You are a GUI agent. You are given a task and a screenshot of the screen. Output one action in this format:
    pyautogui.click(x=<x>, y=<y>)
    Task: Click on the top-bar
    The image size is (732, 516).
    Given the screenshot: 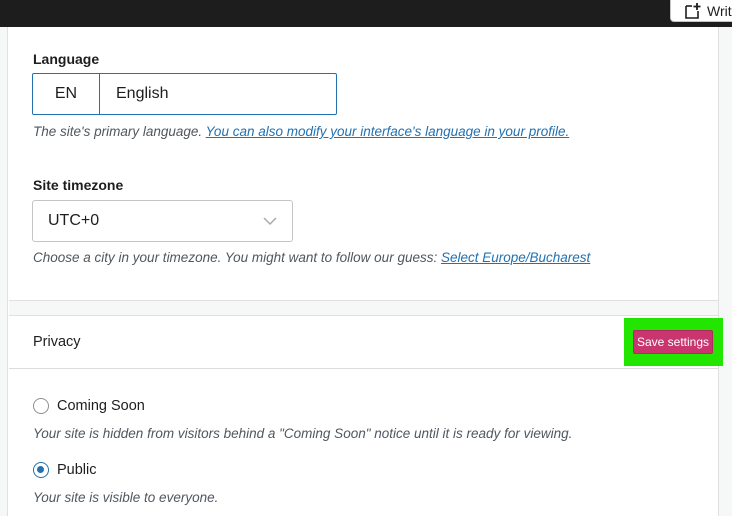 What is the action you would take?
    pyautogui.click(x=366, y=13)
    